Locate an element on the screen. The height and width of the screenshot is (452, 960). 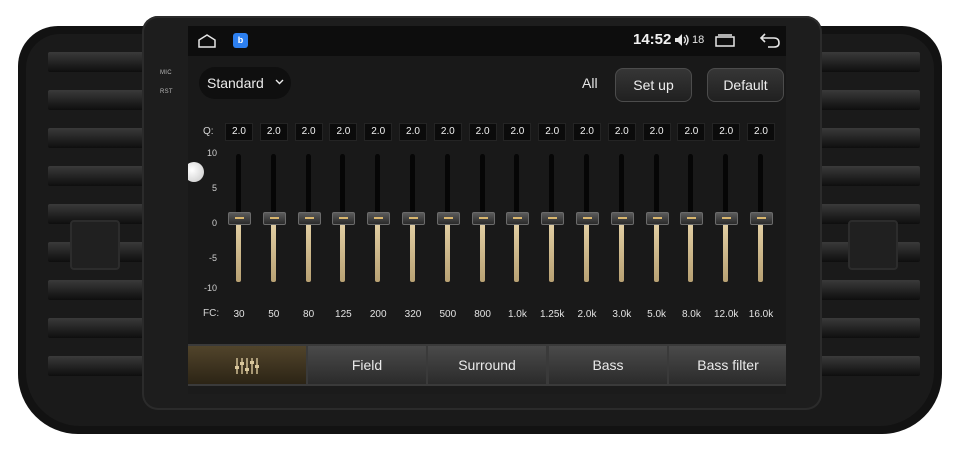
eq-band: 2.0 80 is located at coordinates (309, 223).